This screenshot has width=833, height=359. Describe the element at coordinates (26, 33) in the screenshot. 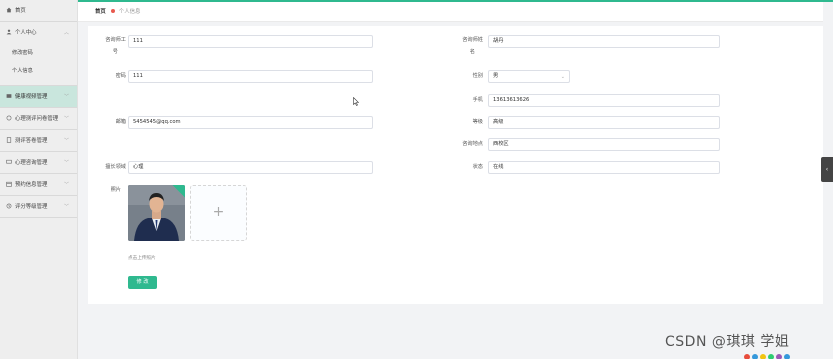

I see `sidebar-item-label: 个人中心` at that location.